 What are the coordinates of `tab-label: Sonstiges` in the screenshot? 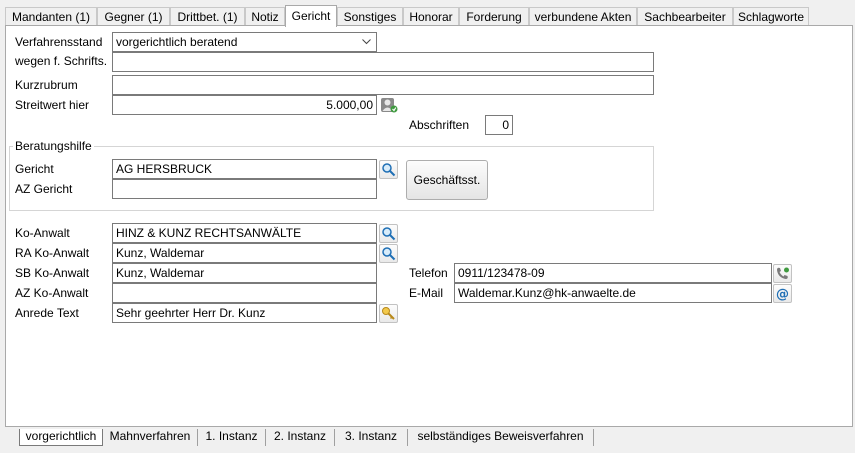 It's located at (370, 17).